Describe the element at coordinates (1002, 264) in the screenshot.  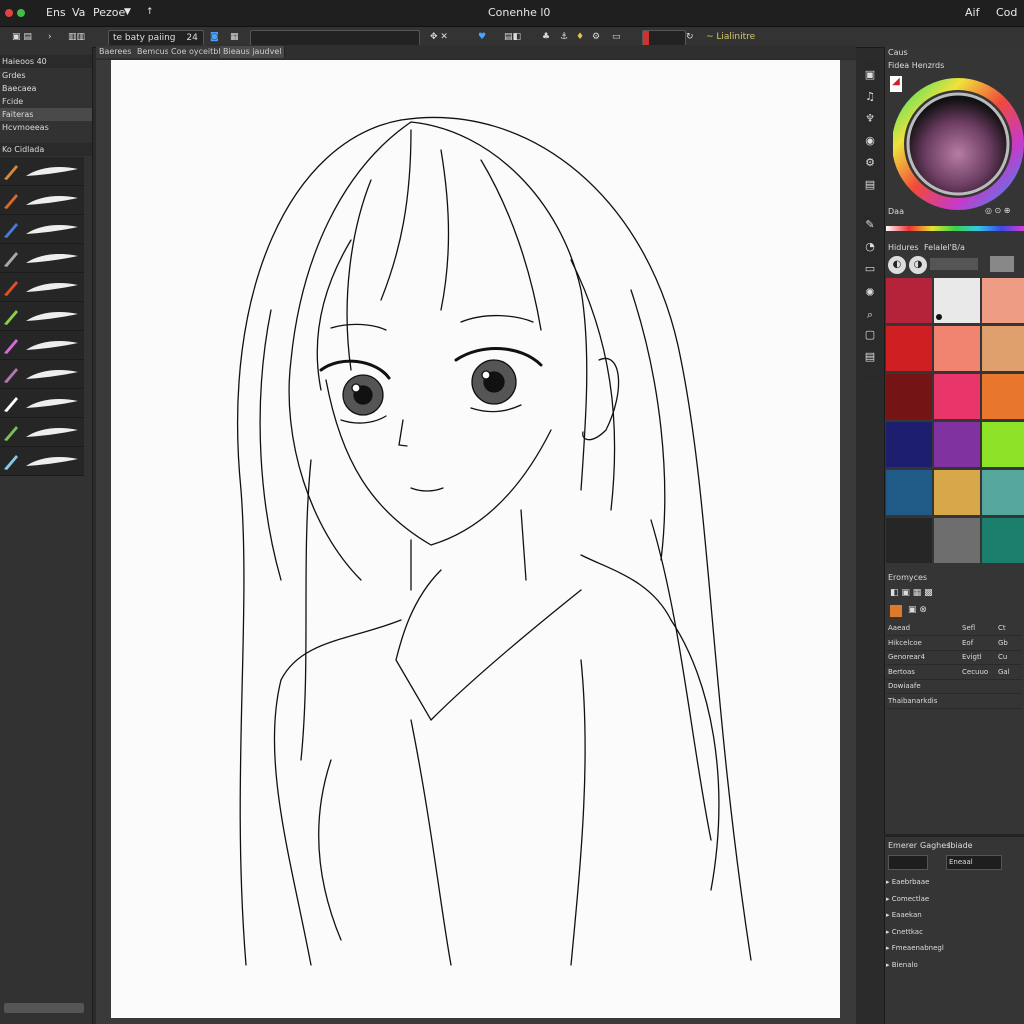
I see `preset-thumbnail` at that location.